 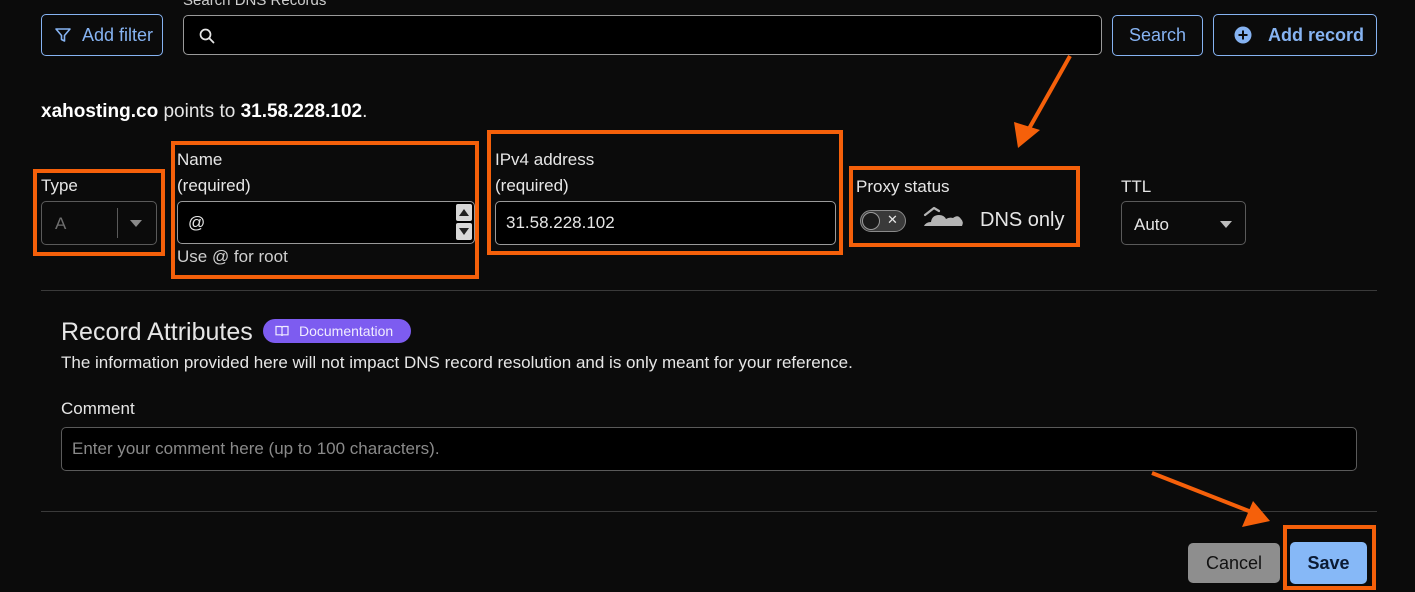 I want to click on plus-circle-icon, so click(x=1243, y=35).